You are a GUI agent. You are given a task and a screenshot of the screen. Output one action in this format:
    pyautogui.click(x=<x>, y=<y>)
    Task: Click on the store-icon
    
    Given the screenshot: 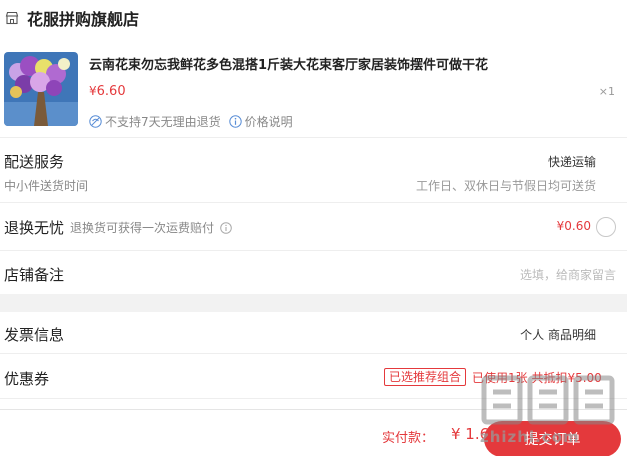 What is the action you would take?
    pyautogui.click(x=12, y=18)
    